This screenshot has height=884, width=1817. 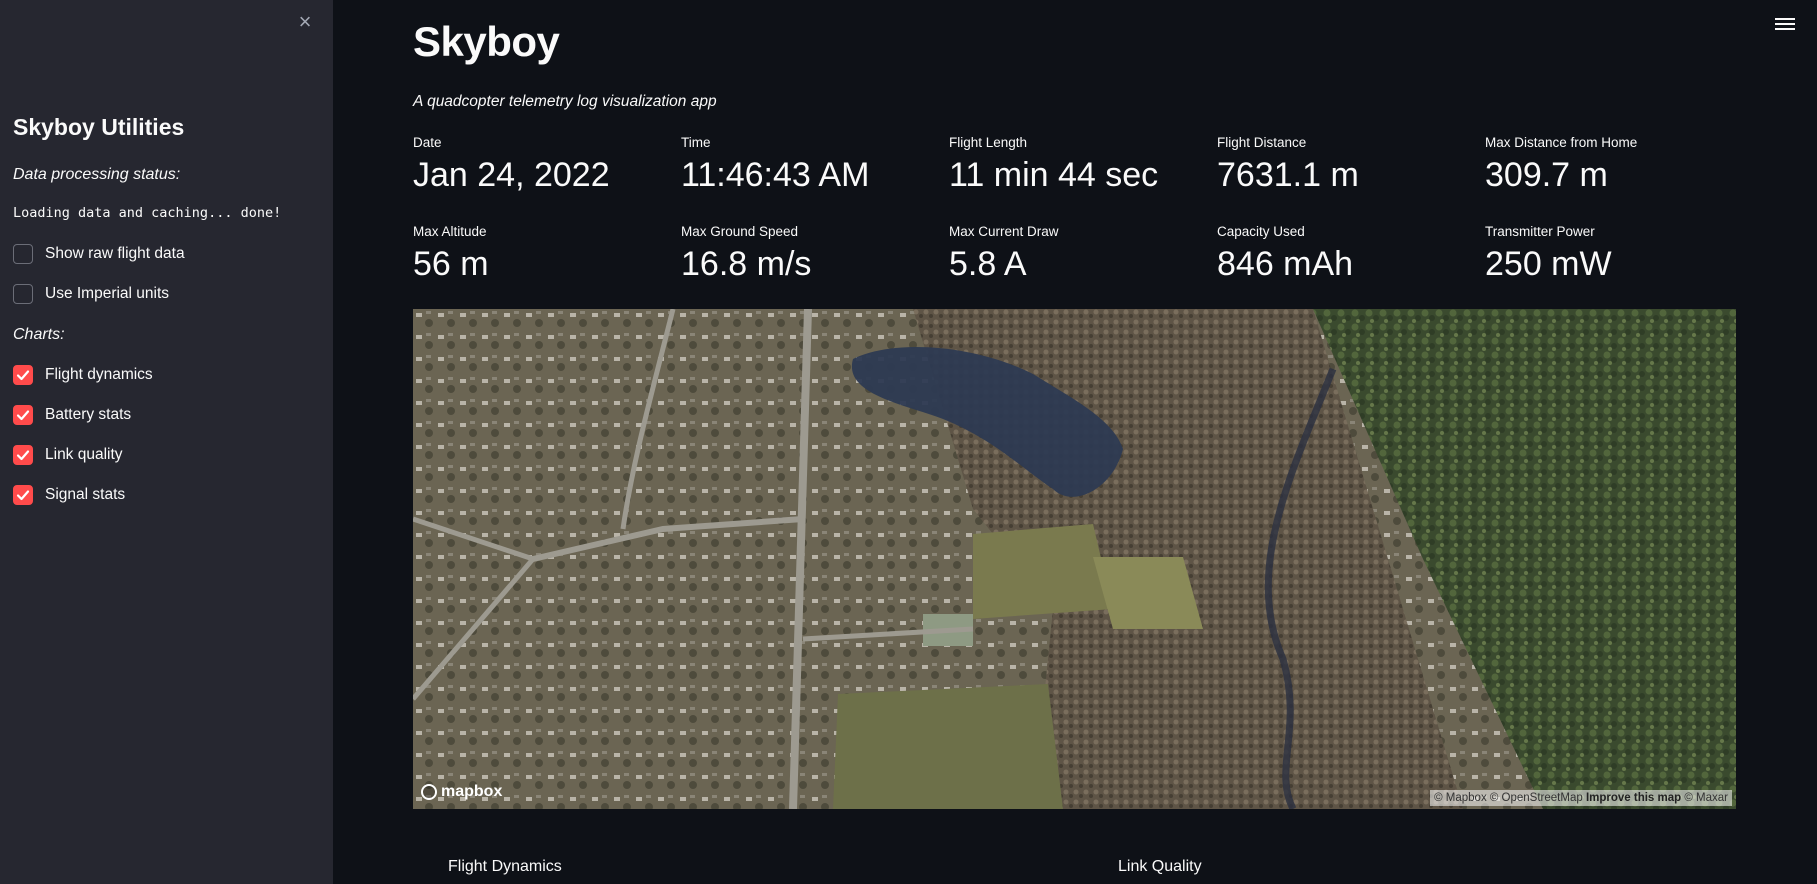 I want to click on metric-label: Flight Distance, so click(x=1262, y=142).